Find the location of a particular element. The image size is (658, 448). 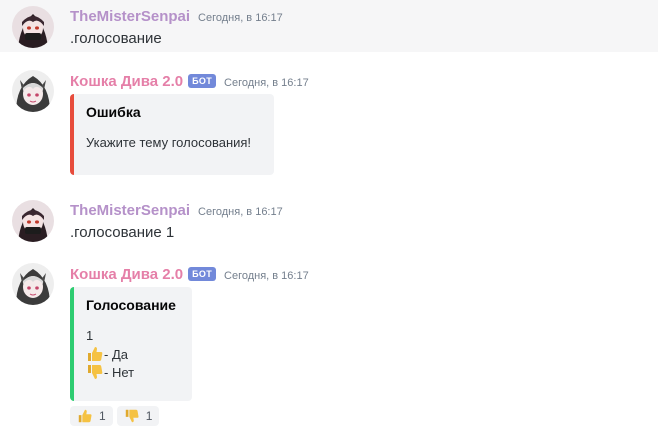

message-text: .голосование 1 is located at coordinates (122, 232).